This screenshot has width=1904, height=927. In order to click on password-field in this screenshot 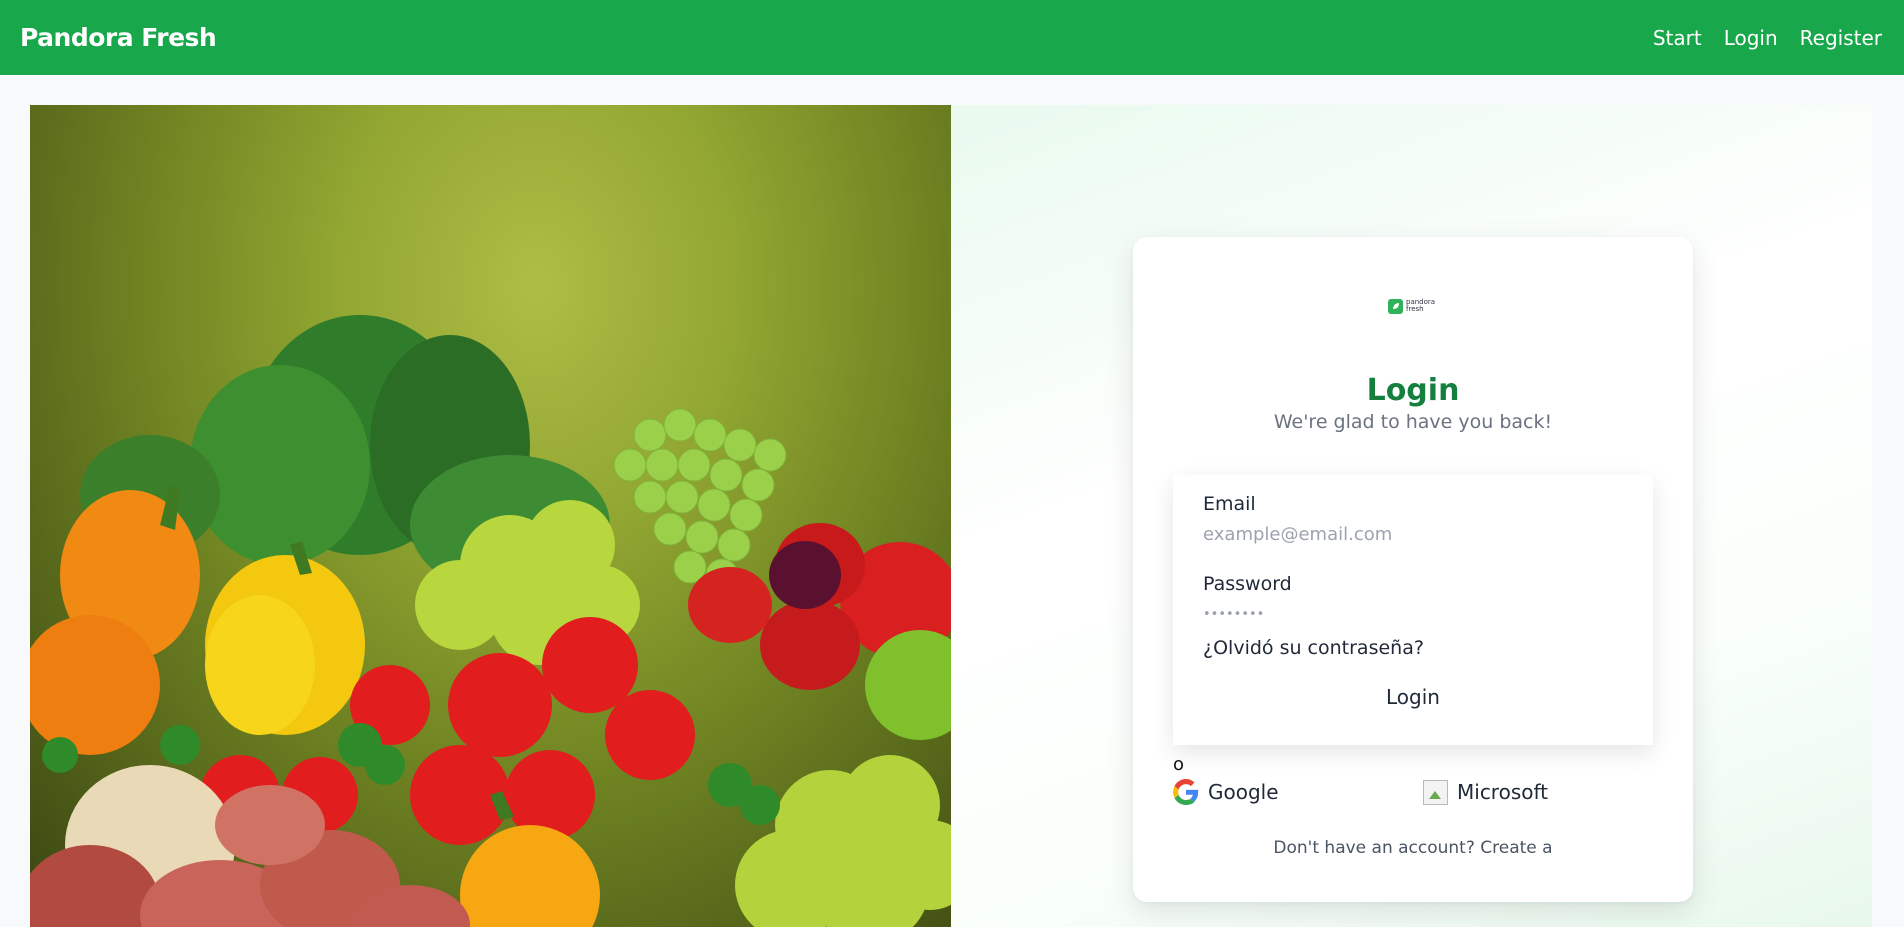, I will do `click(1413, 614)`.